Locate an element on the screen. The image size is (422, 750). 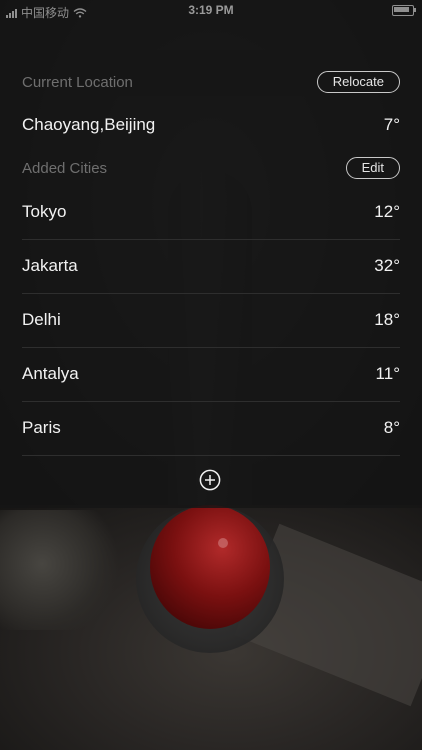
city-temp: 12° is located at coordinates (387, 211).